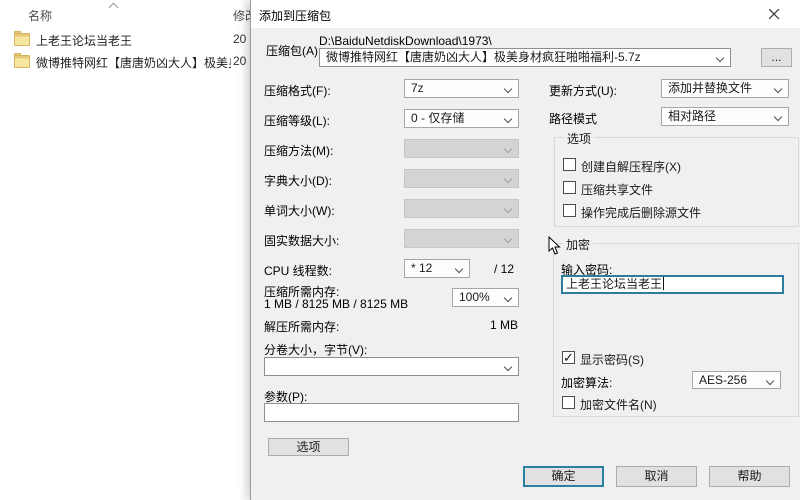  I want to click on delete-after-checkbox-label: 操作完成后删除源文件, so click(641, 212).